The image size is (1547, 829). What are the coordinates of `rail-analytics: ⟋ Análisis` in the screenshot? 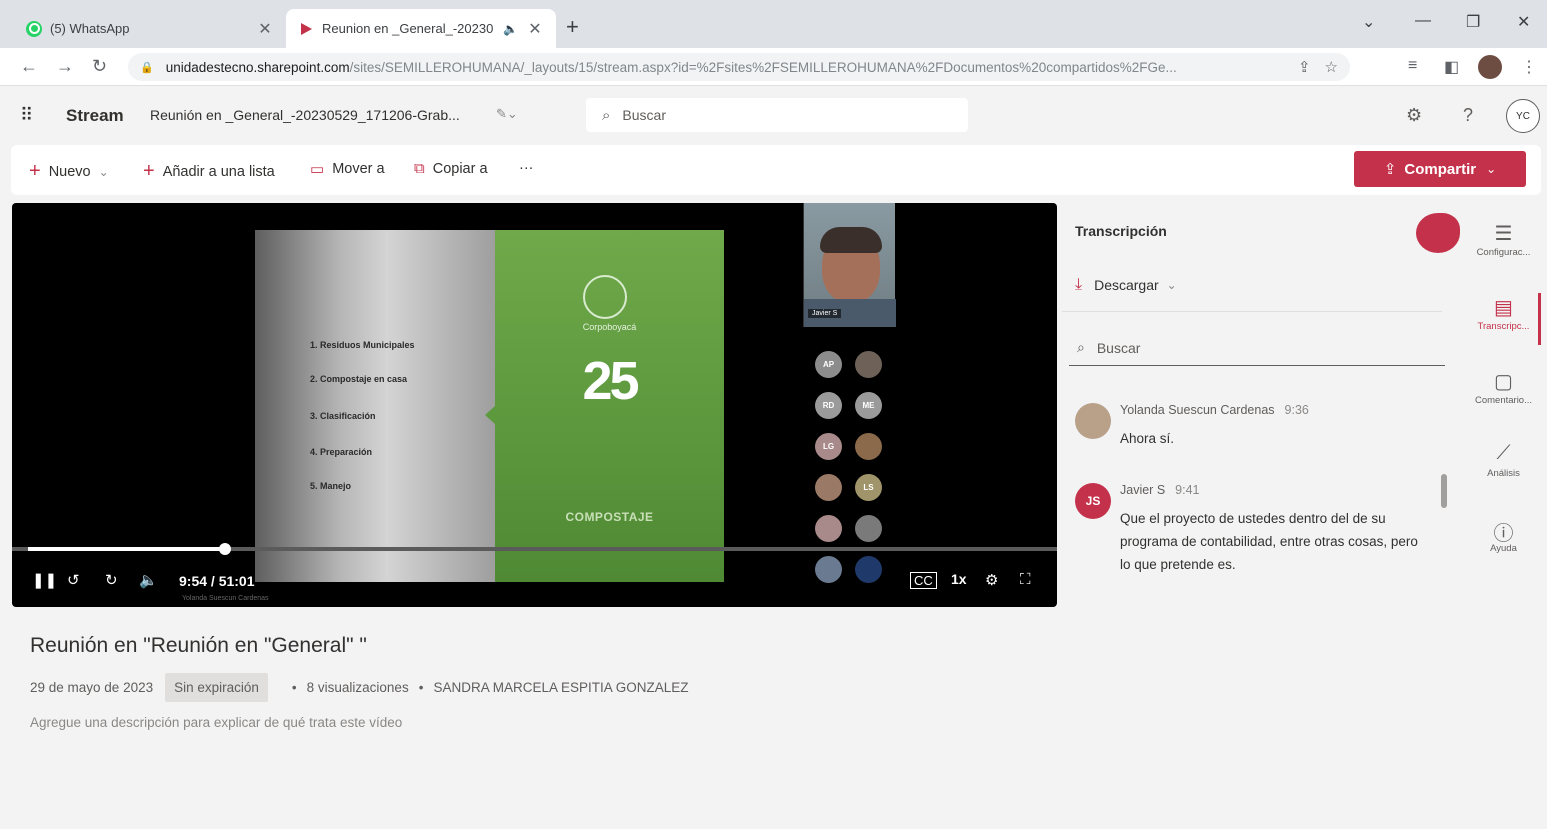 It's located at (1503, 460).